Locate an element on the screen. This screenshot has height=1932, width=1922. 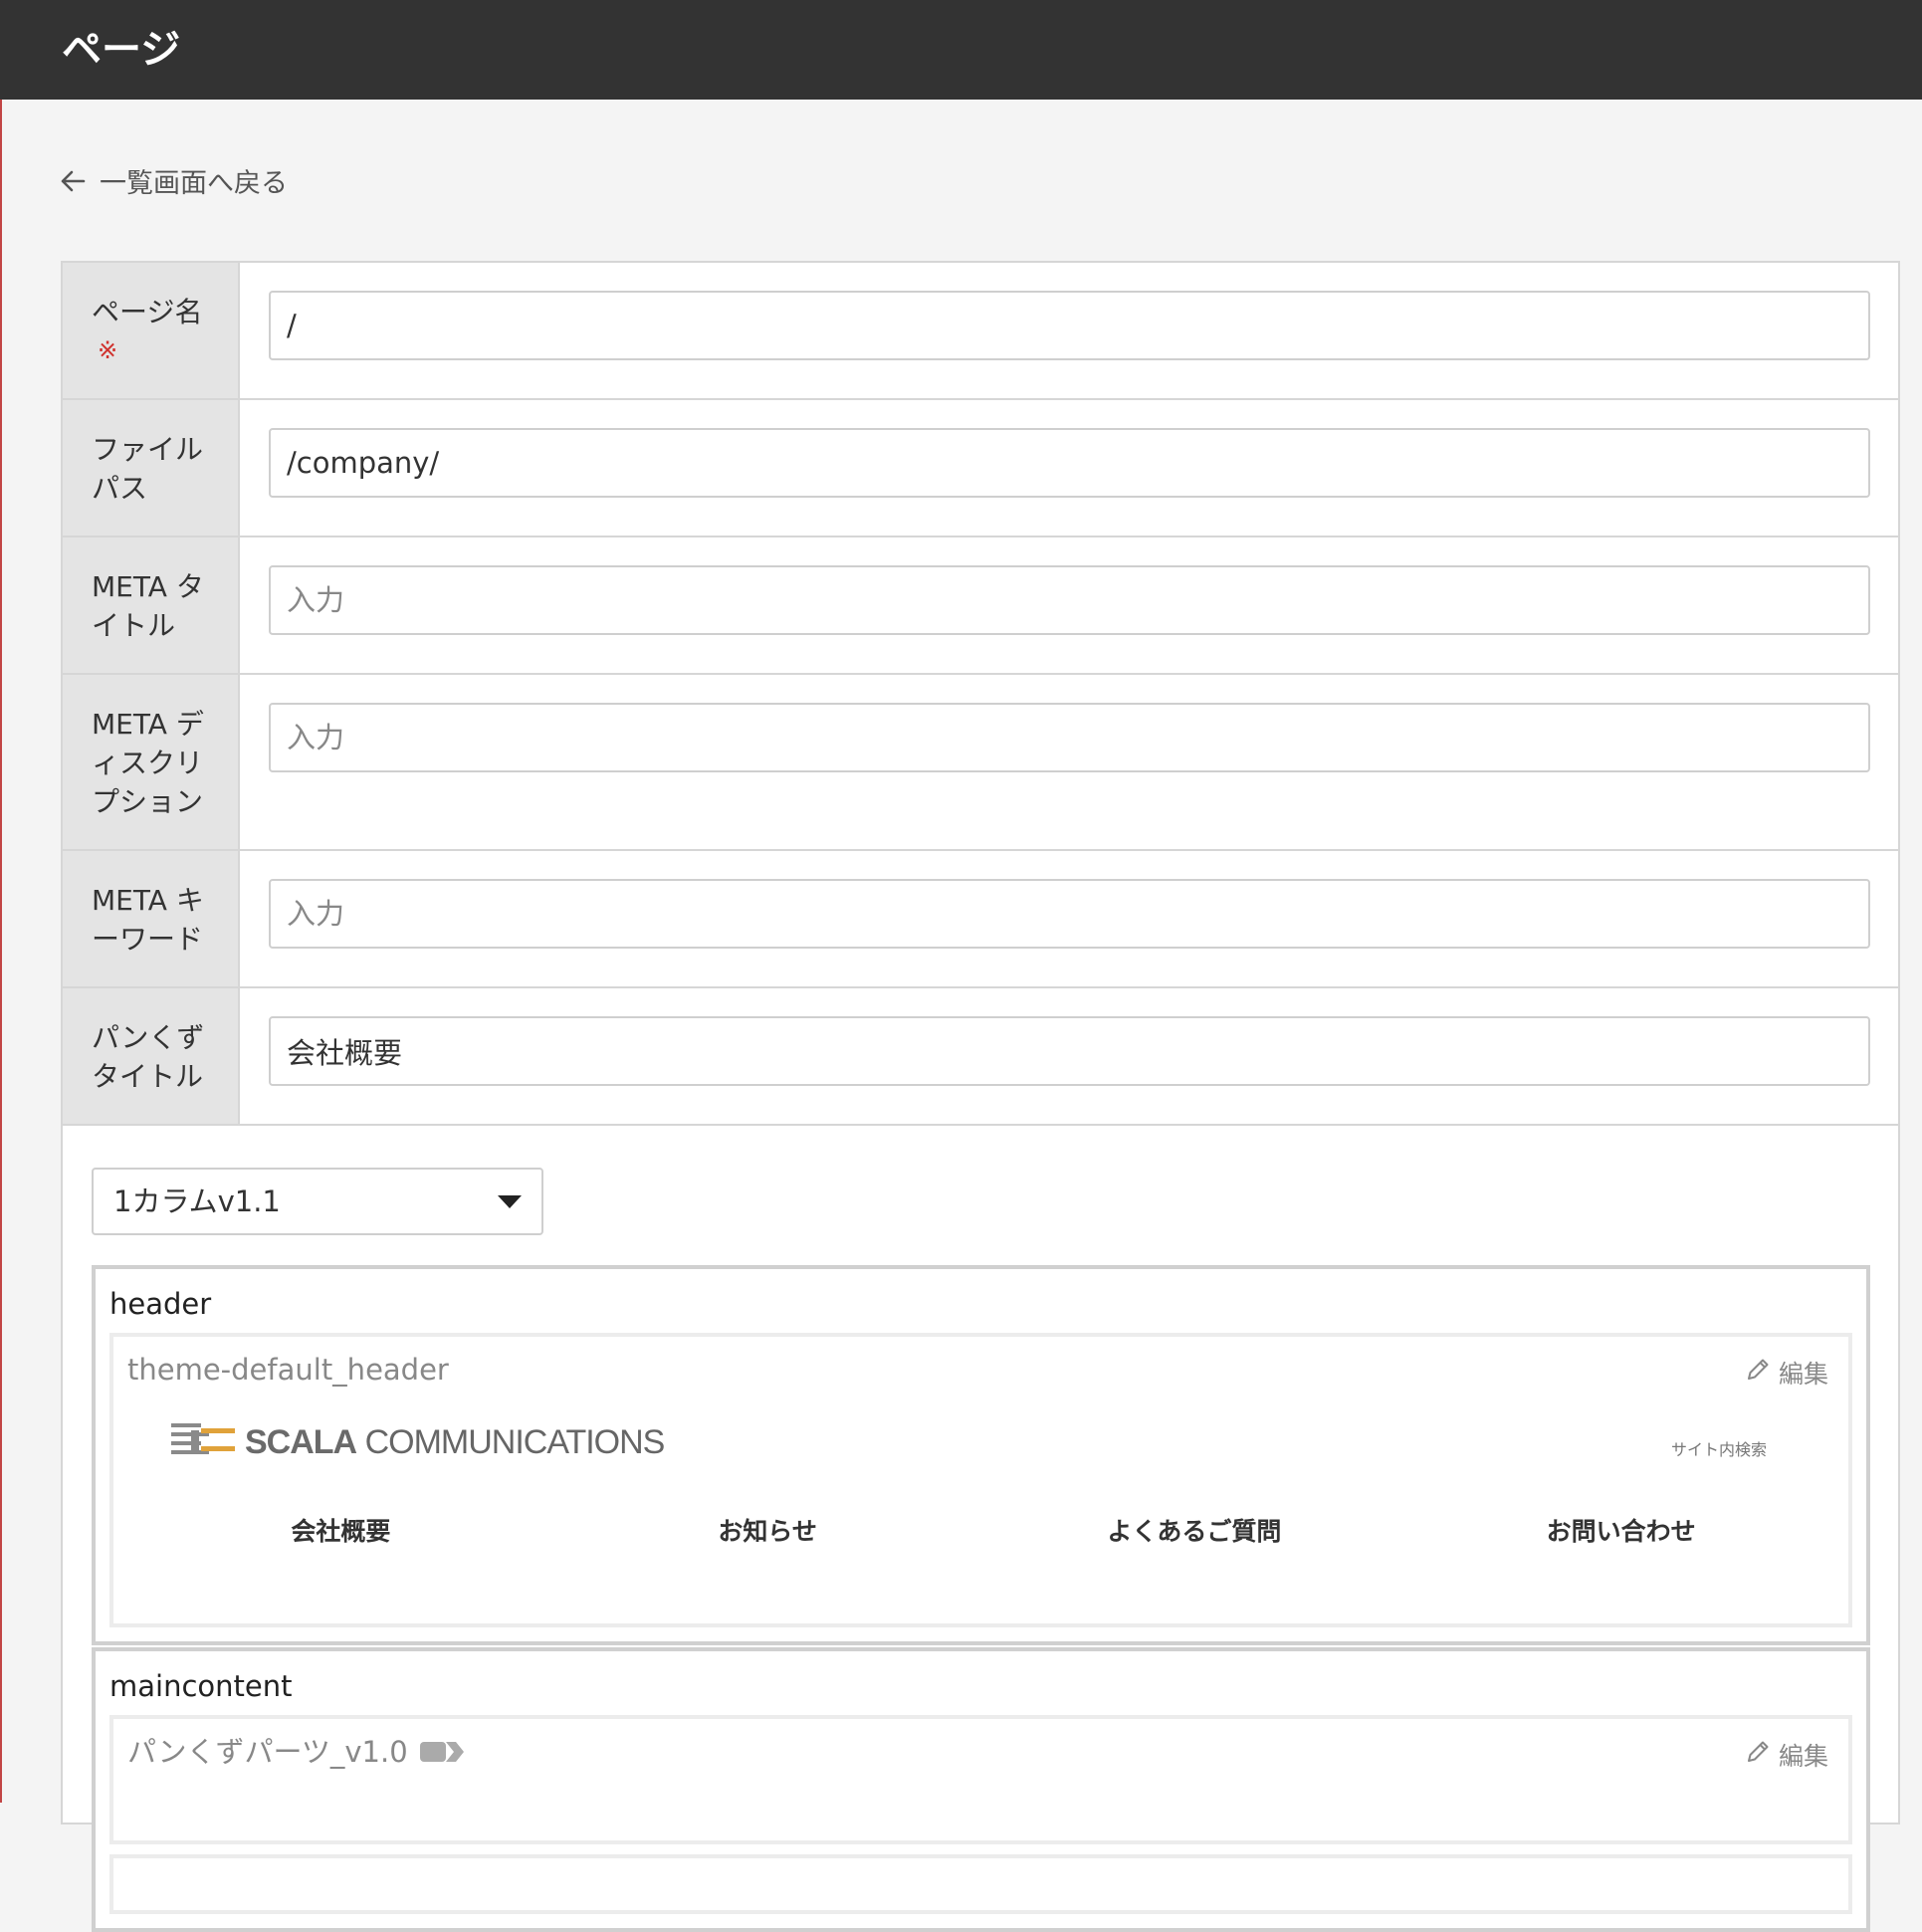
region-name: maincontent is located at coordinates (201, 1686).